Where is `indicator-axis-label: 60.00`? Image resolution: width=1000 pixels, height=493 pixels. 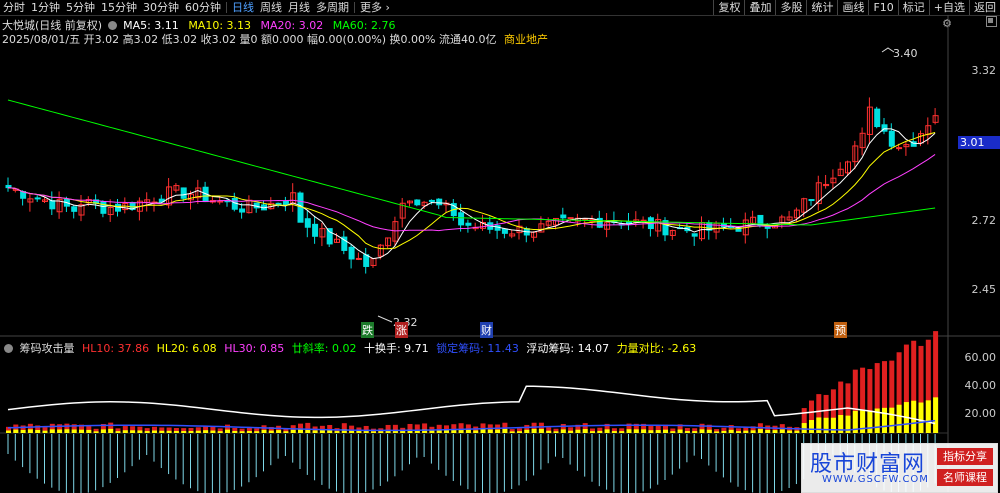
indicator-axis-label: 60.00 is located at coordinates (980, 357).